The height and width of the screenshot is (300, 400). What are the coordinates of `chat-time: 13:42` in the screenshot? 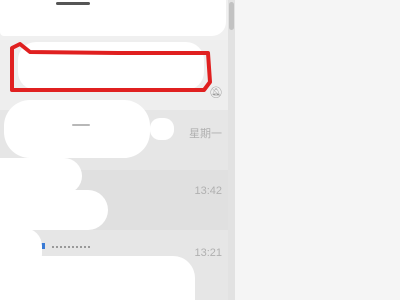 It's located at (208, 191).